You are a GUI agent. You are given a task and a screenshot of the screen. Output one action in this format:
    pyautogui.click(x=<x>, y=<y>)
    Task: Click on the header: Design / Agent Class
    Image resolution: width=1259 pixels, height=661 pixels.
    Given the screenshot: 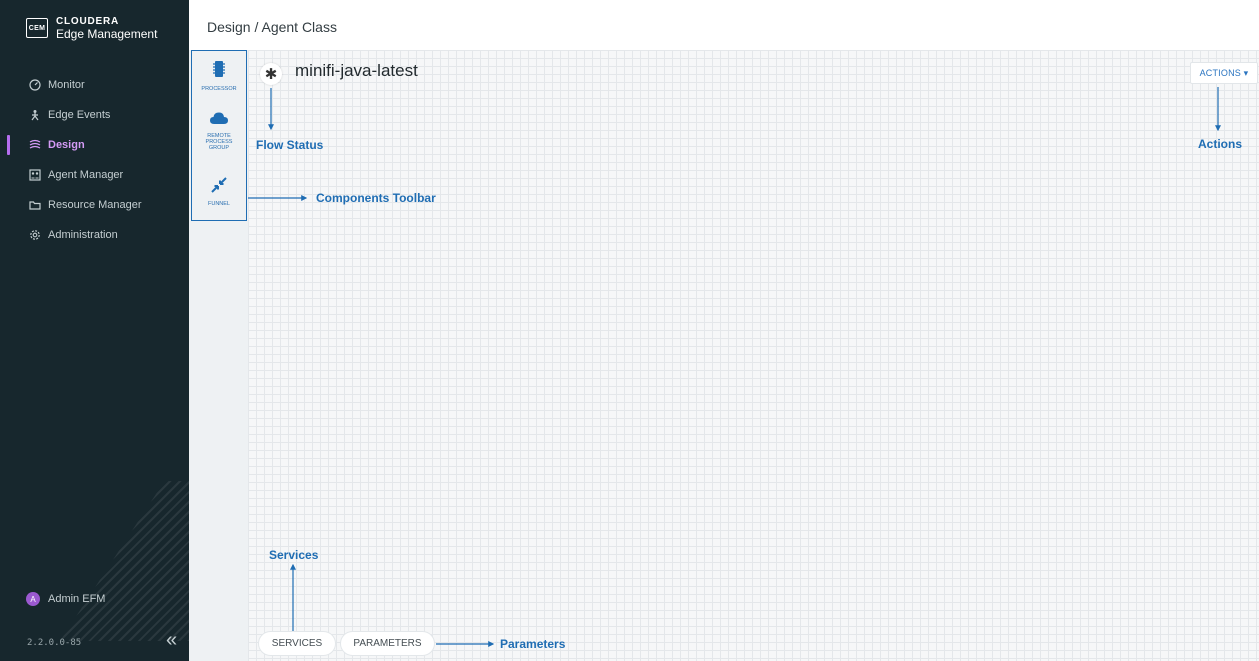 What is the action you would take?
    pyautogui.click(x=724, y=25)
    